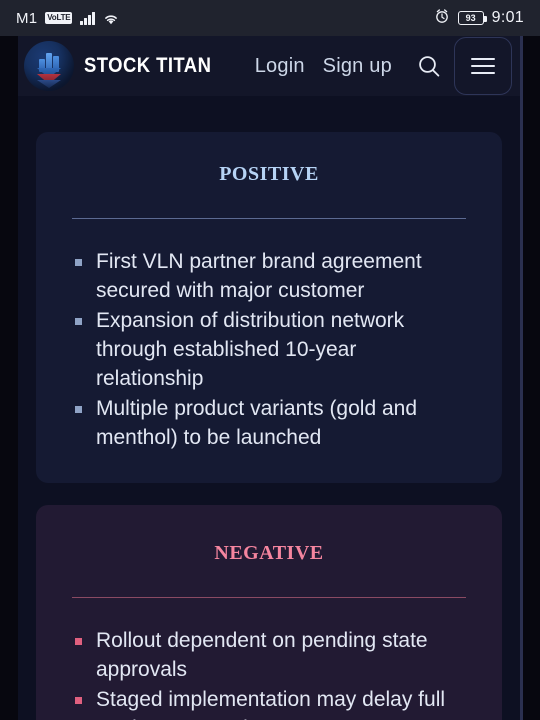 This screenshot has width=540, height=720. What do you see at coordinates (87, 18) in the screenshot?
I see `signal-bars-icon` at bounding box center [87, 18].